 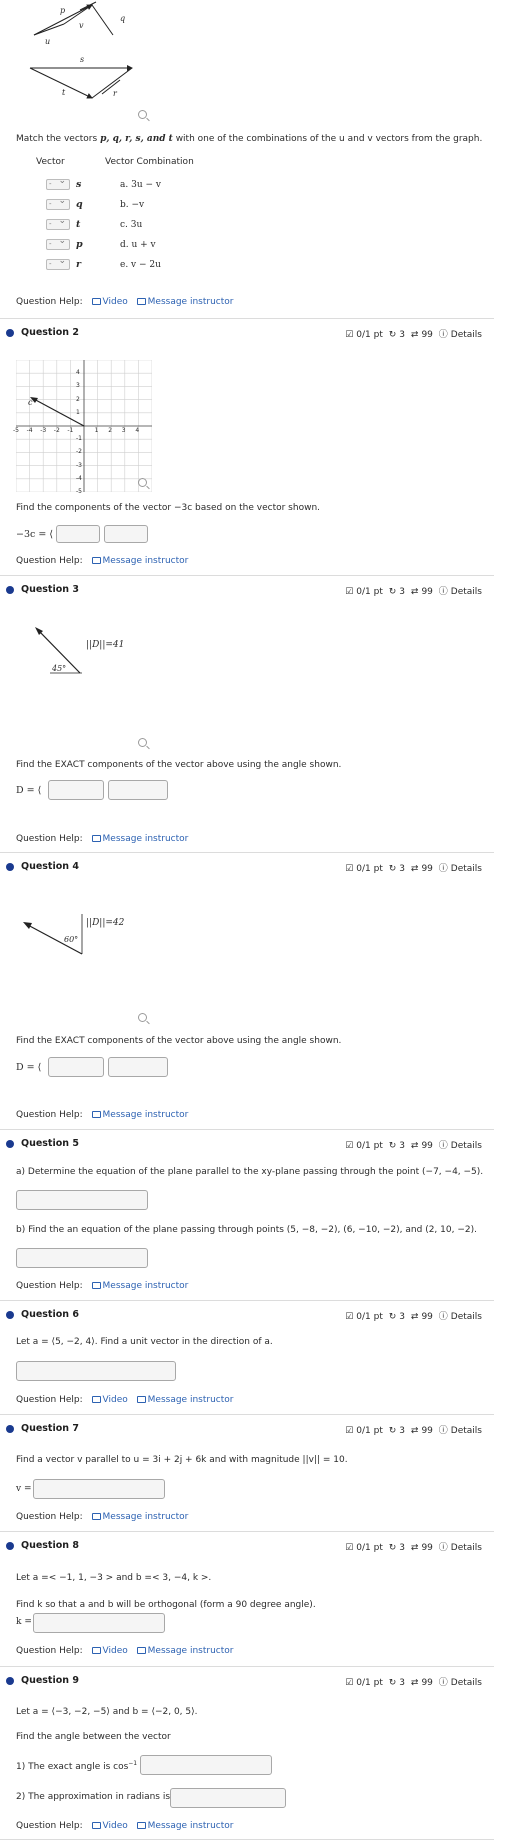 I want to click on q3-y-component-input, so click(x=138, y=790).